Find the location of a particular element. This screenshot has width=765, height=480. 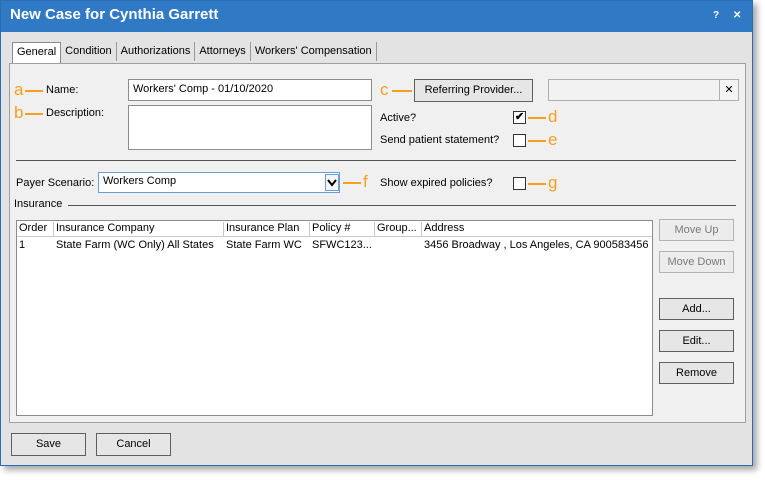

tab-attorneys: Attorneys is located at coordinates (223, 51).